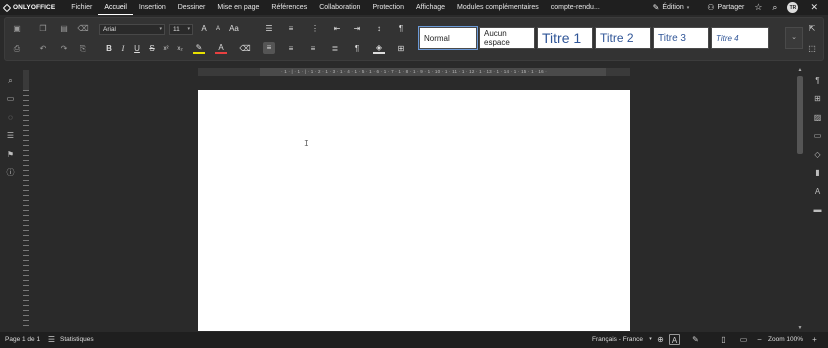 The height and width of the screenshot is (348, 828). Describe the element at coordinates (43, 49) in the screenshot. I see `undo-icon: ↶` at that location.